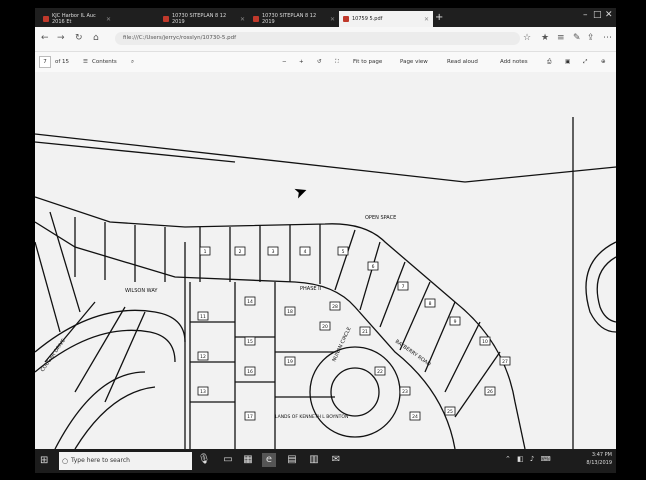  Describe the element at coordinates (591, 38) in the screenshot. I see `share-icon: ⇪` at that location.